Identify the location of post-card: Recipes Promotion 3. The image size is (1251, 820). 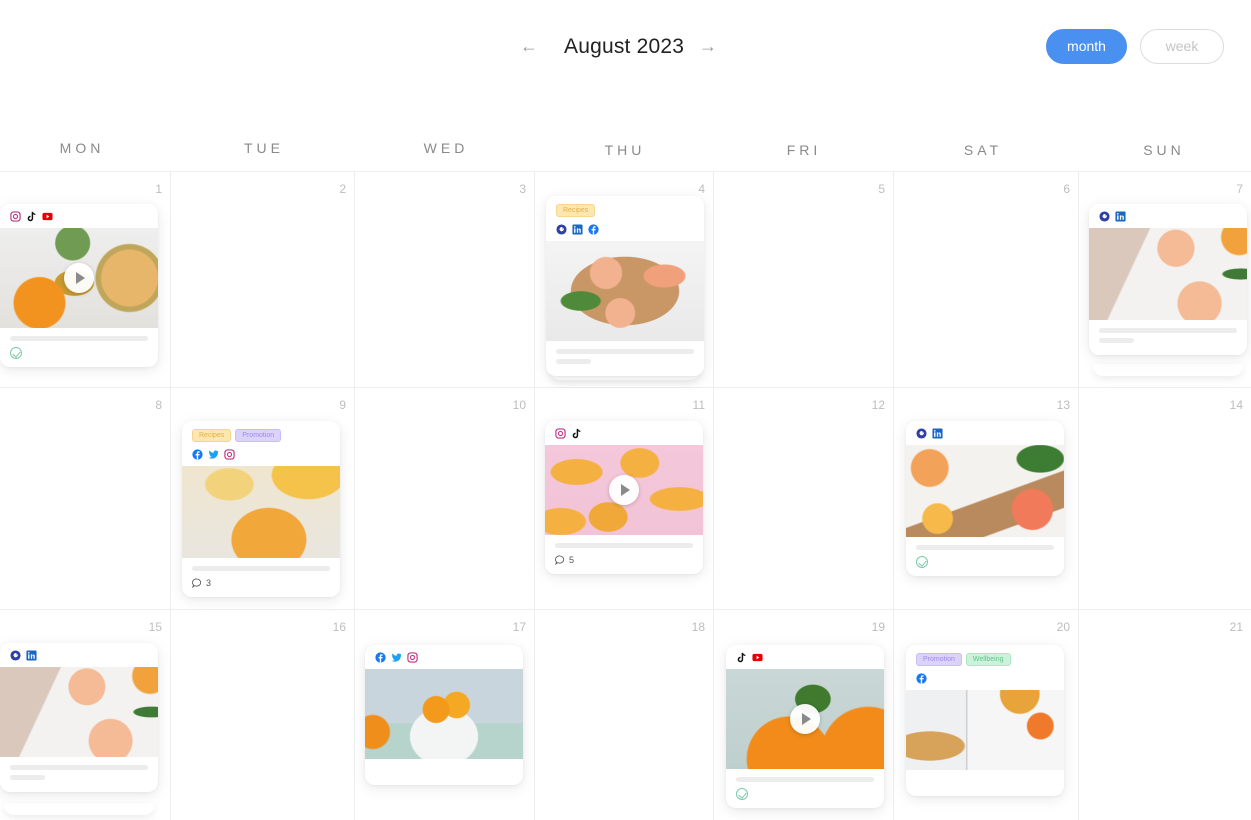
(261, 509).